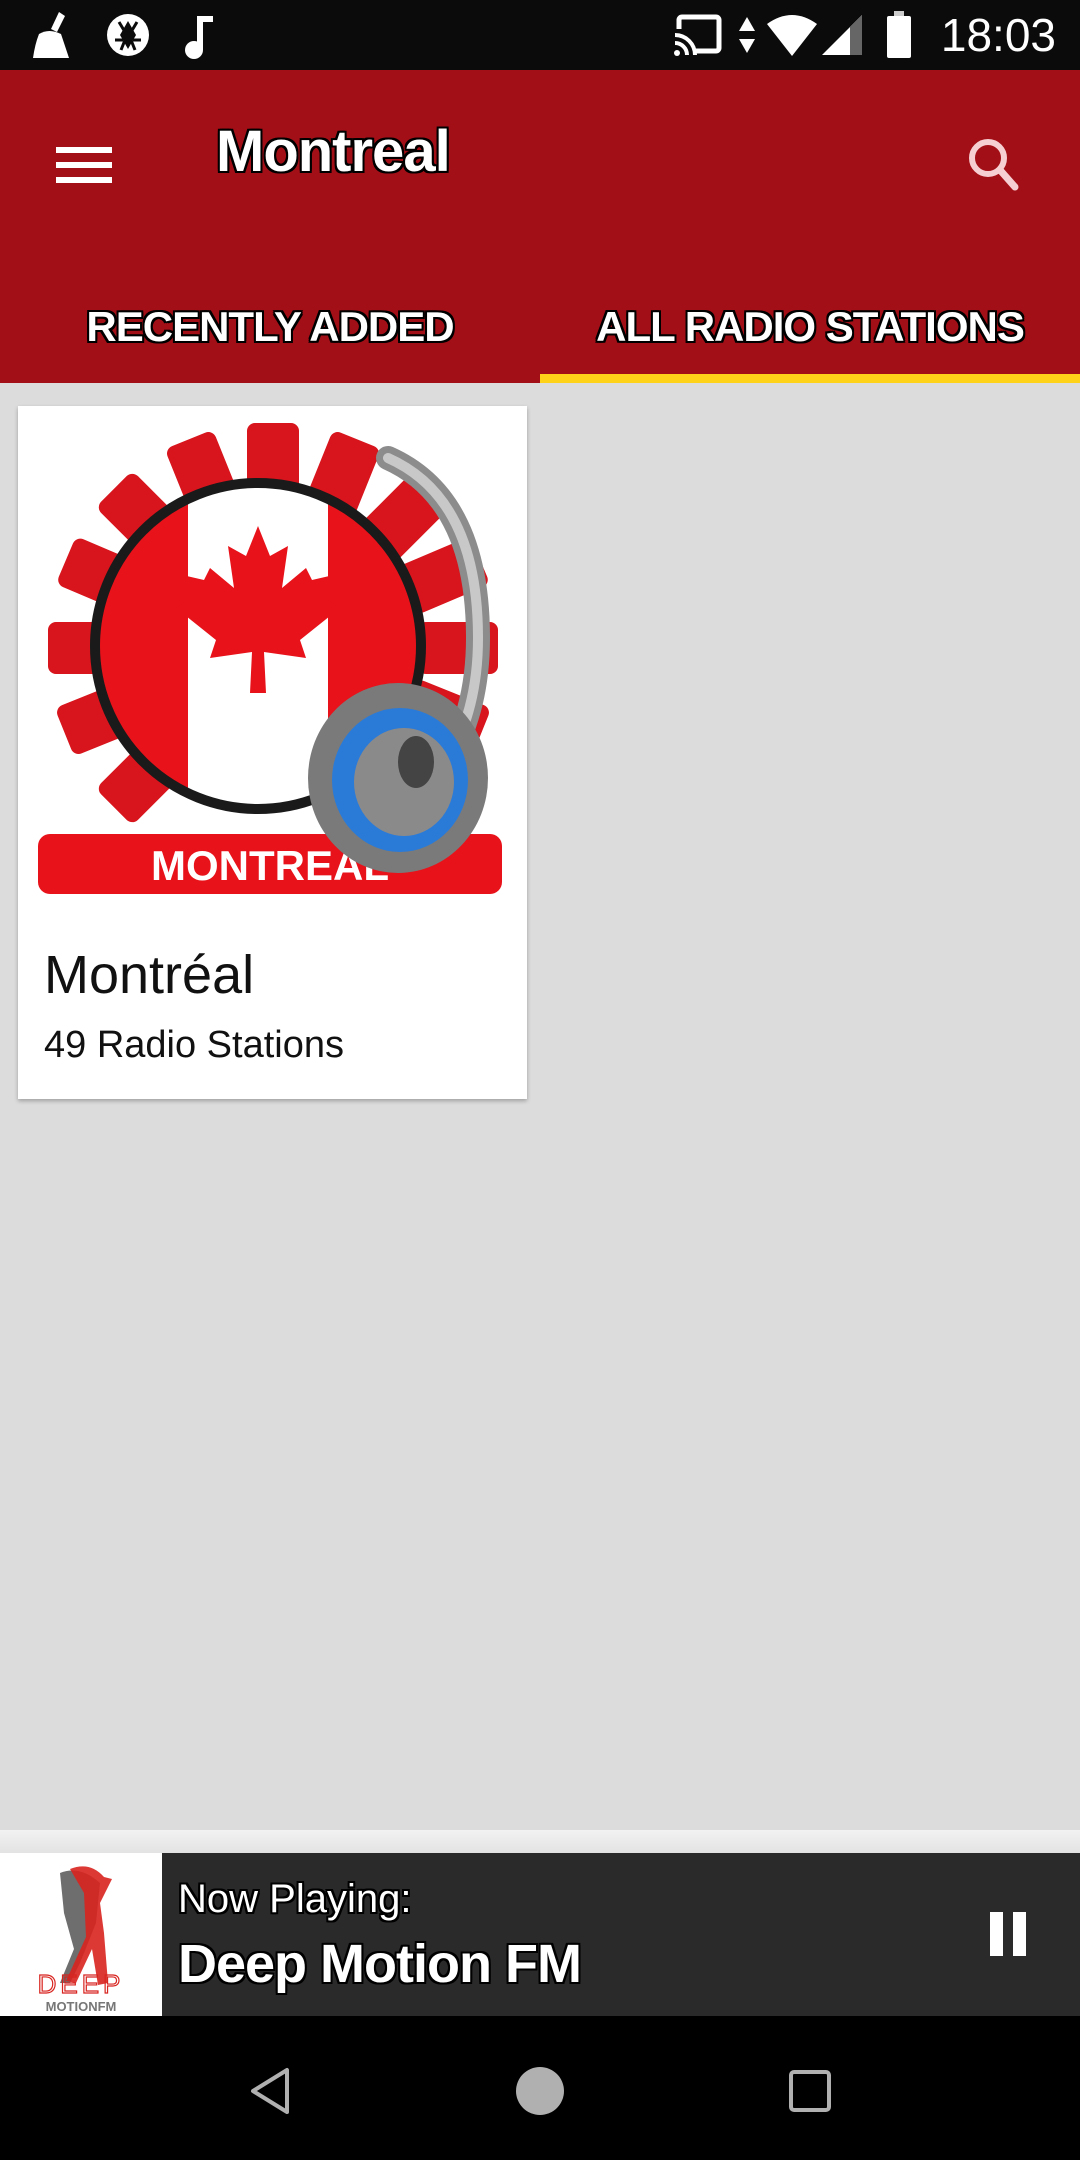 Image resolution: width=1080 pixels, height=2160 pixels. Describe the element at coordinates (747, 35) in the screenshot. I see `data-arrows-icon` at that location.